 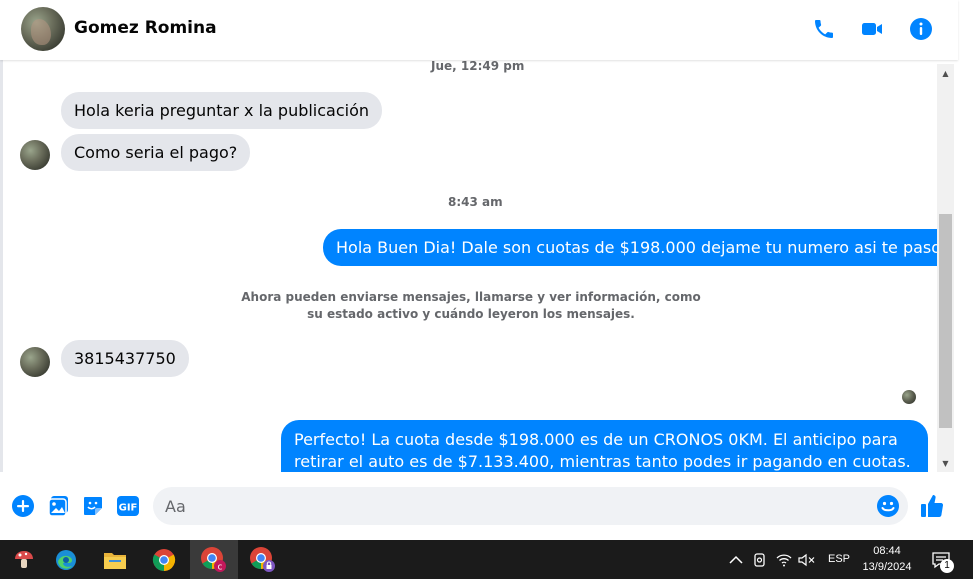 I want to click on chrome-icon, so click(x=164, y=559).